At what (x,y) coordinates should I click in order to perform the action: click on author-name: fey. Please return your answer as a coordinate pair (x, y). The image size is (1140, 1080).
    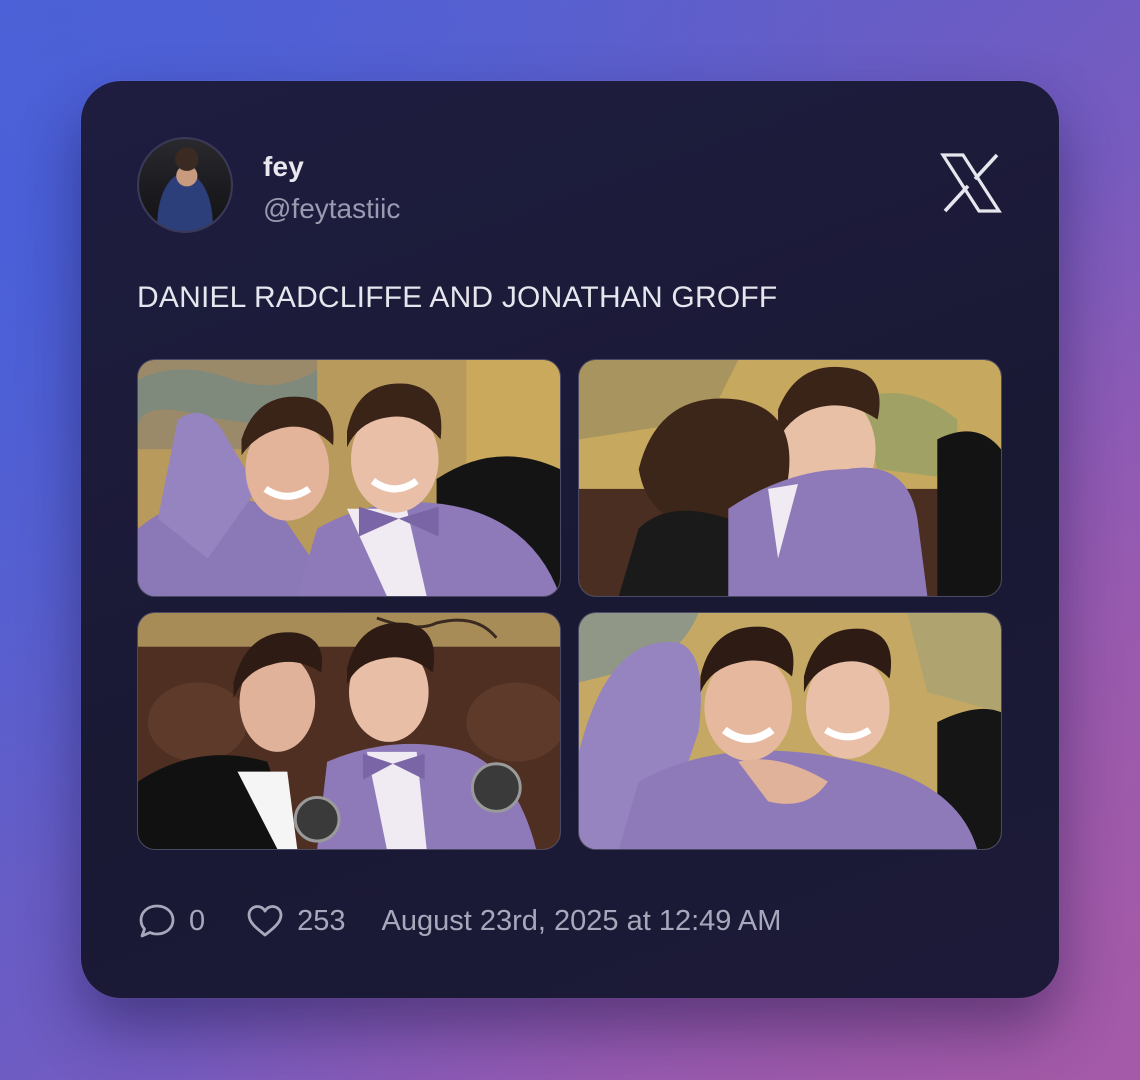
    Looking at the image, I should click on (283, 167).